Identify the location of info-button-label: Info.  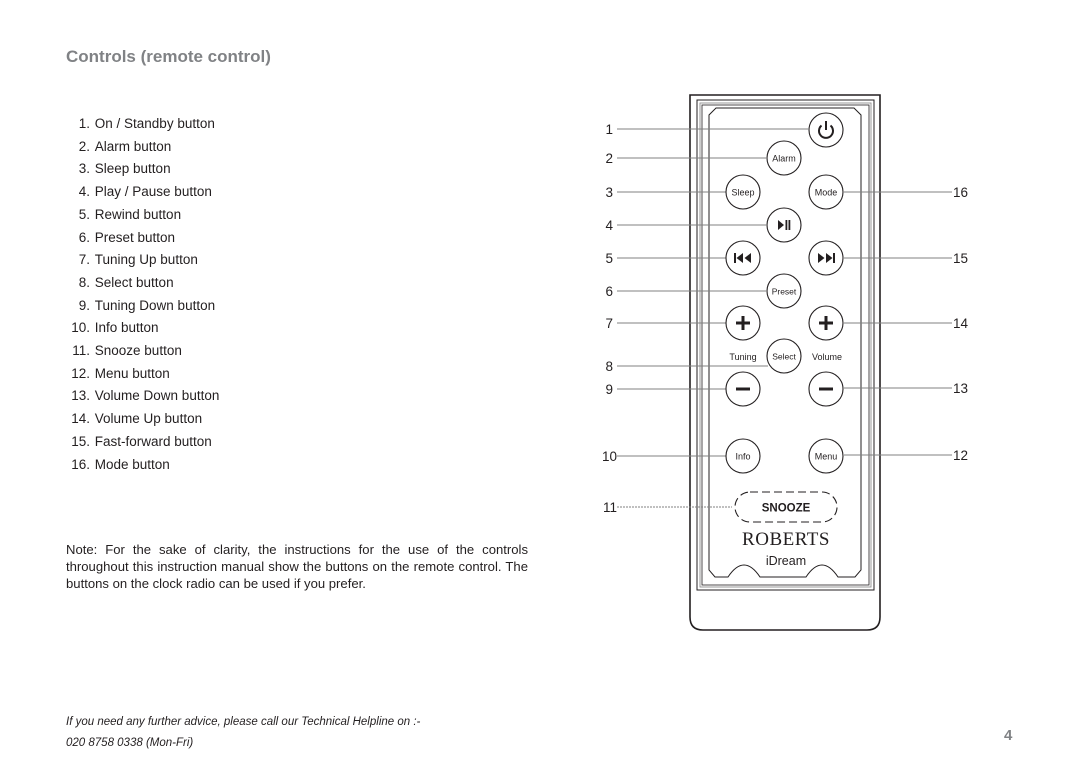
(742, 457).